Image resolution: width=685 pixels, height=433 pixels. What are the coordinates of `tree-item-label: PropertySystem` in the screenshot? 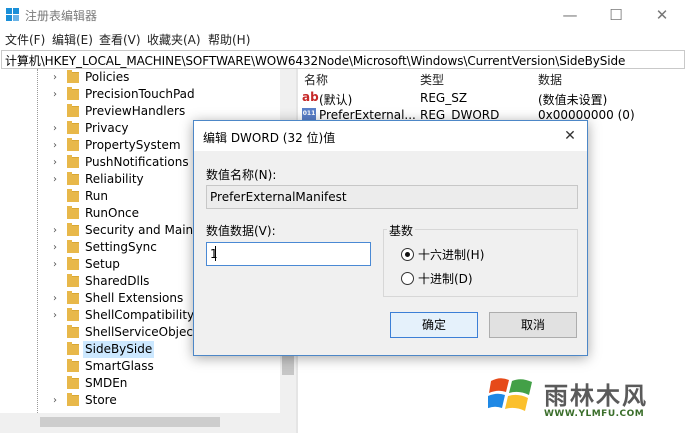 It's located at (133, 145).